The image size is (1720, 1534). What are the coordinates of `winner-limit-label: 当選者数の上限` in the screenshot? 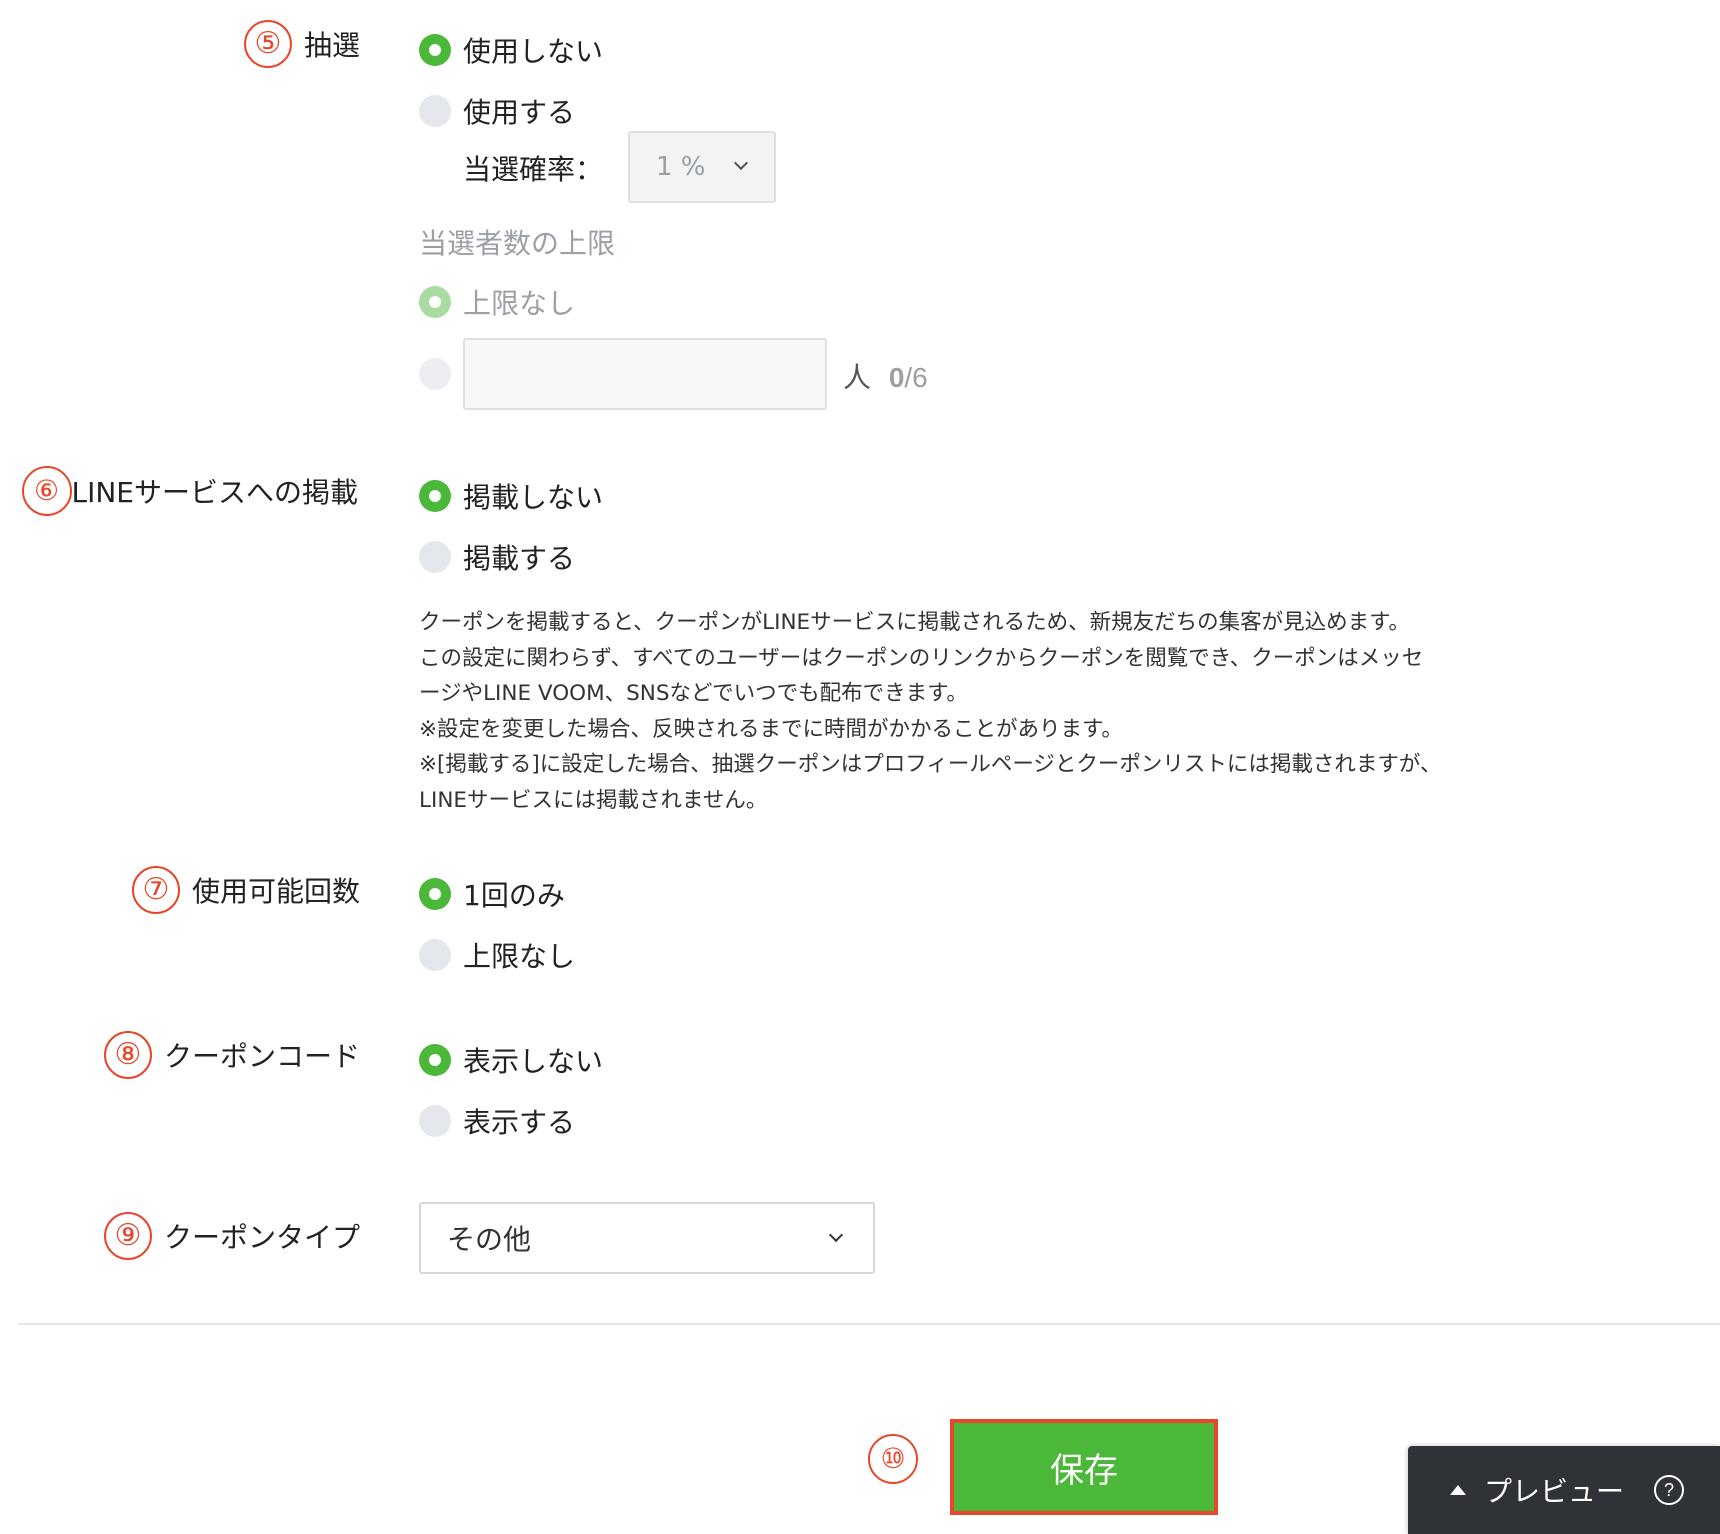 It's located at (517, 243).